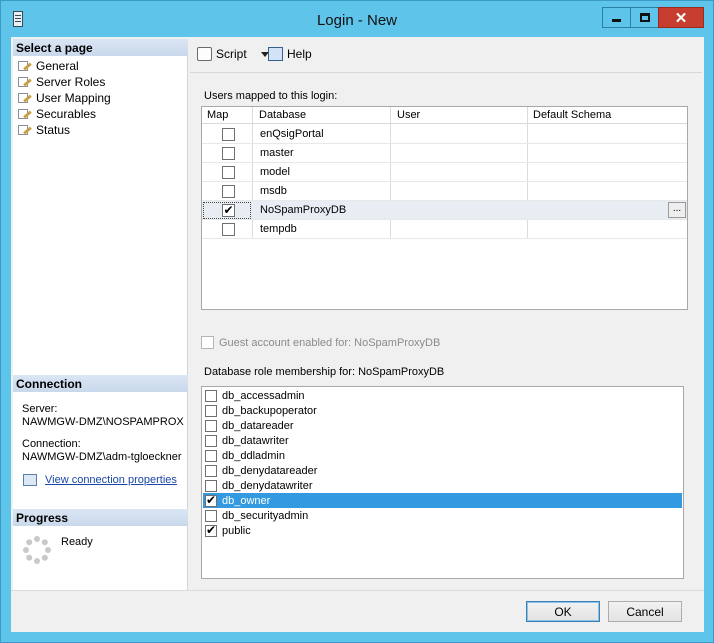  Describe the element at coordinates (442, 455) in the screenshot. I see `list-item: db_ddladmin` at that location.